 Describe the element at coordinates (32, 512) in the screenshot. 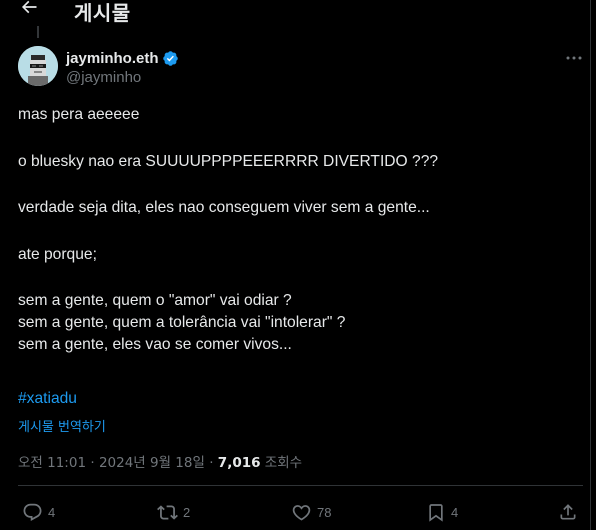

I see `reply-icon` at that location.